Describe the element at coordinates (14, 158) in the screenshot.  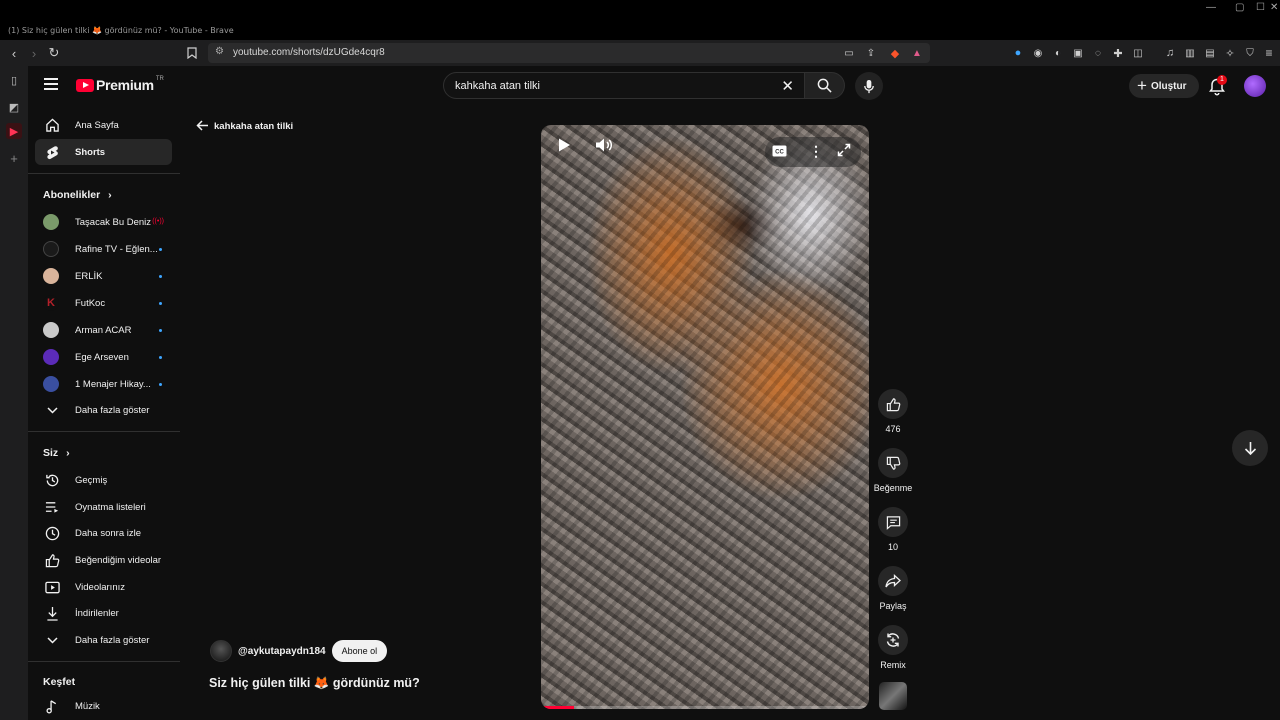
I see `add-panel-icon: +` at that location.